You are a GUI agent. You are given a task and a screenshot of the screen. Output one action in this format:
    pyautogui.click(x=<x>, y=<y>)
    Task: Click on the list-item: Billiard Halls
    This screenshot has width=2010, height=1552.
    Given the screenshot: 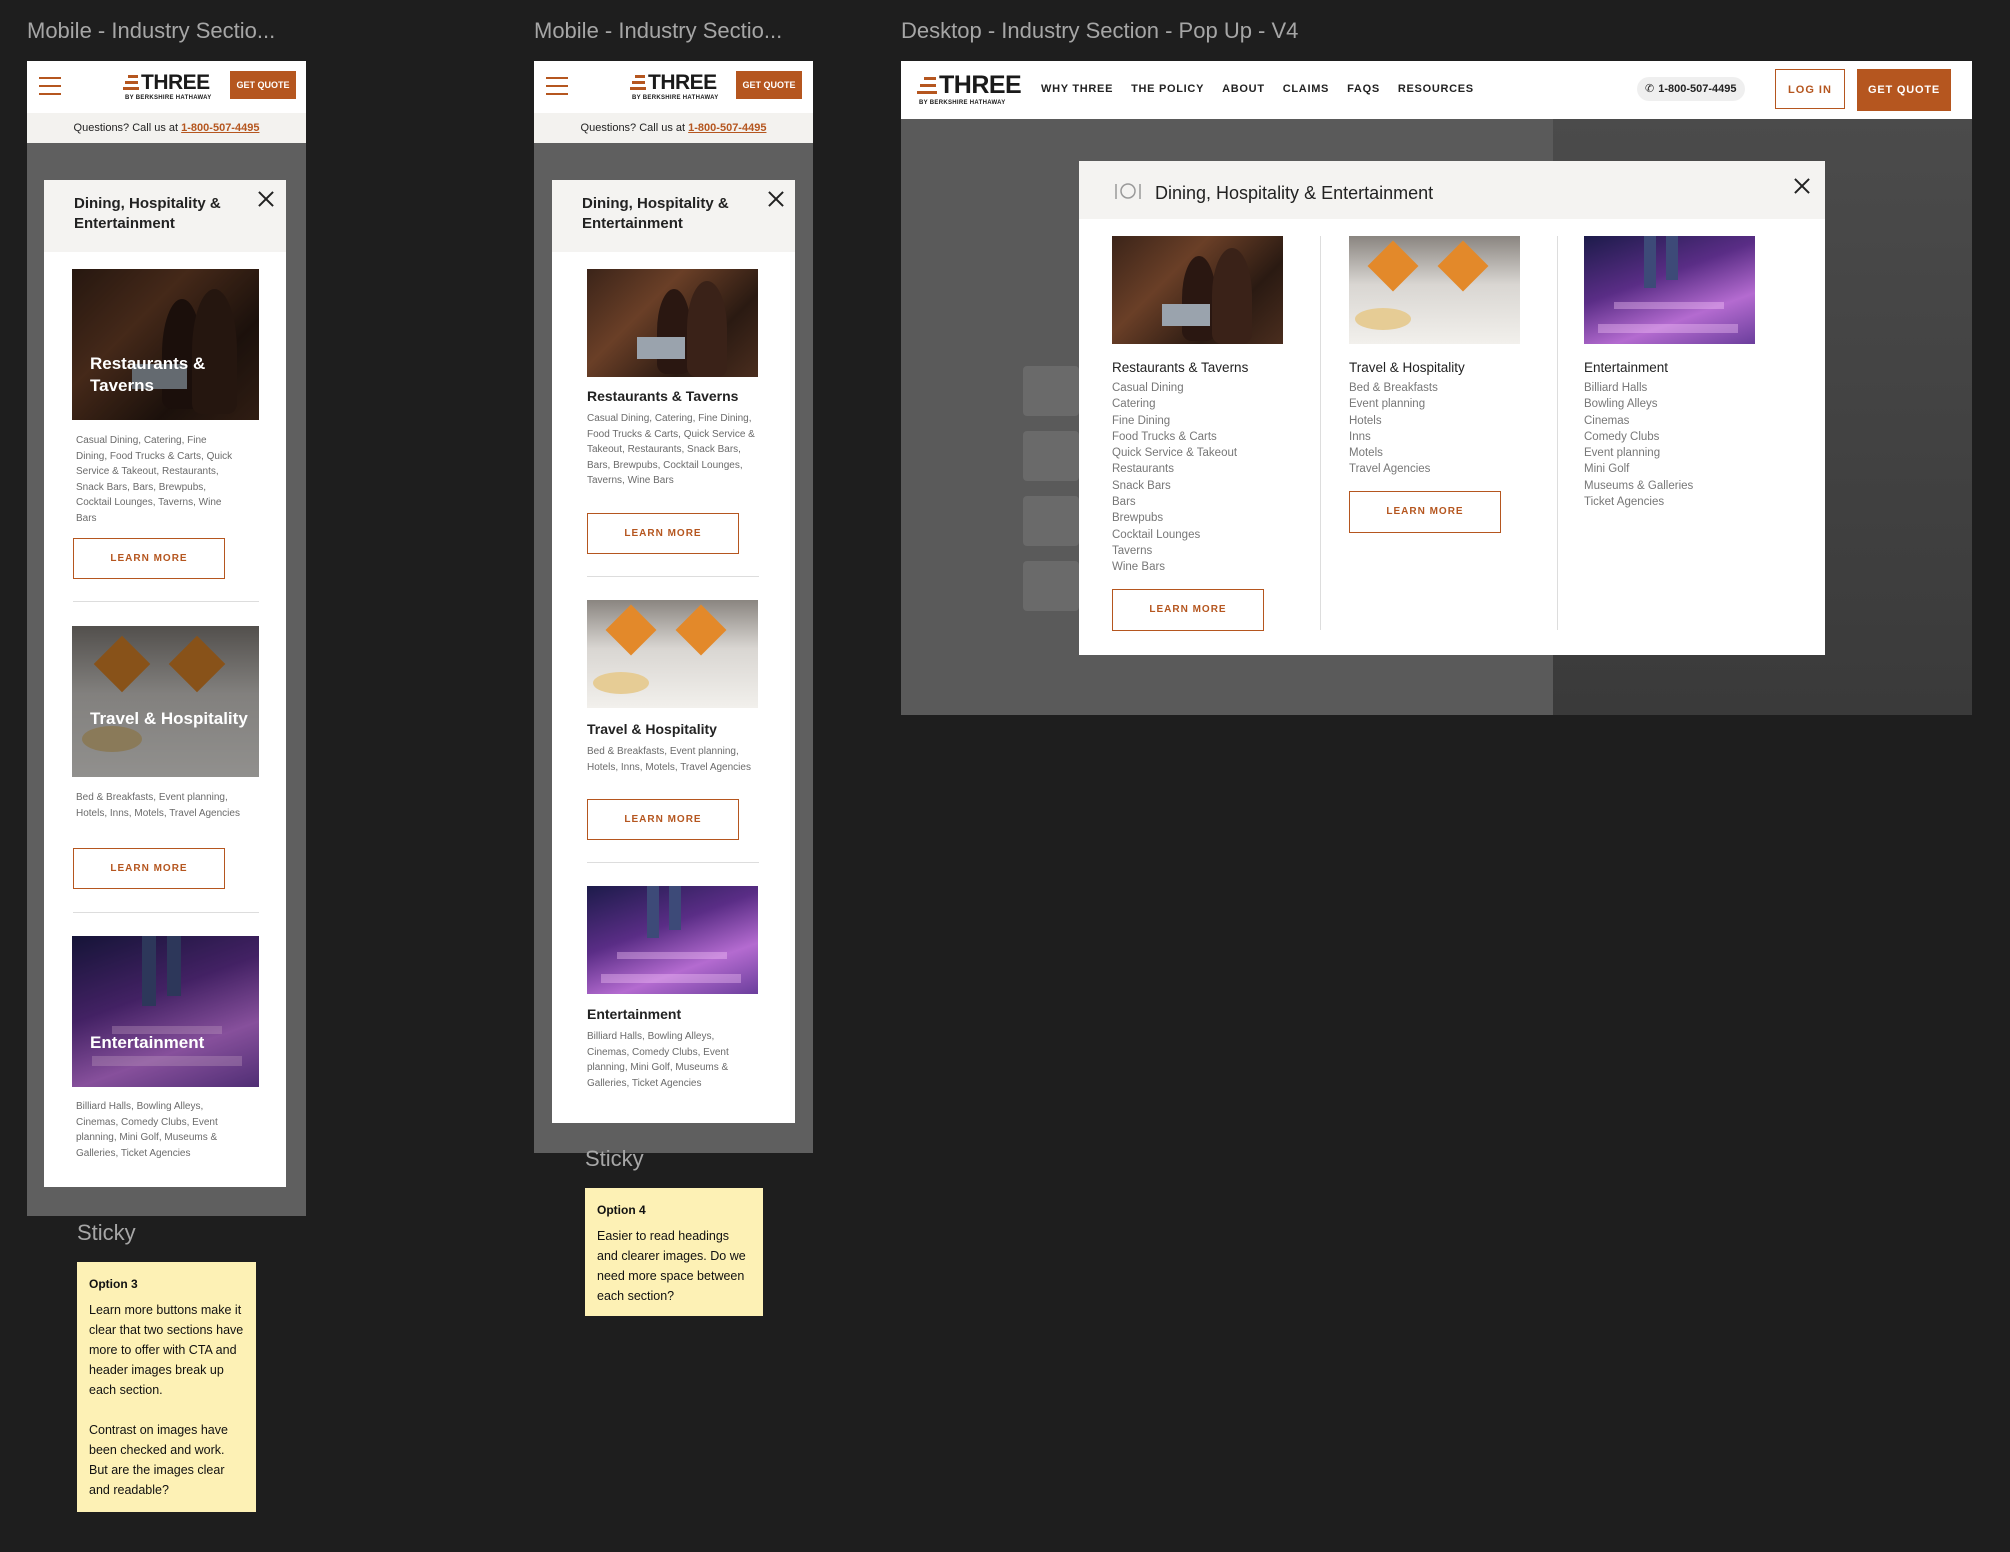 What is the action you would take?
    pyautogui.click(x=1638, y=388)
    